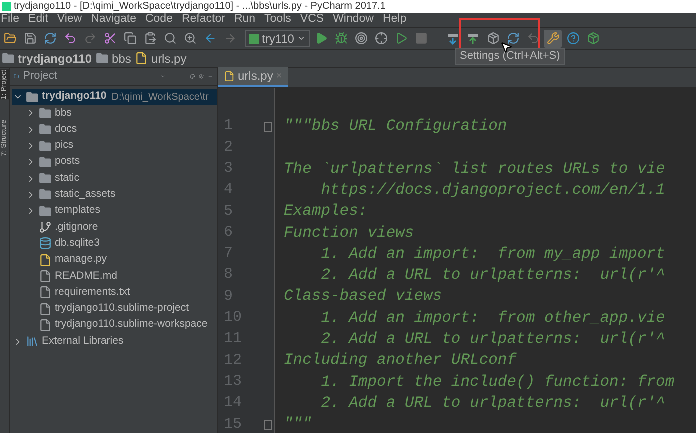  Describe the element at coordinates (45, 243) in the screenshot. I see `database-icon` at that location.